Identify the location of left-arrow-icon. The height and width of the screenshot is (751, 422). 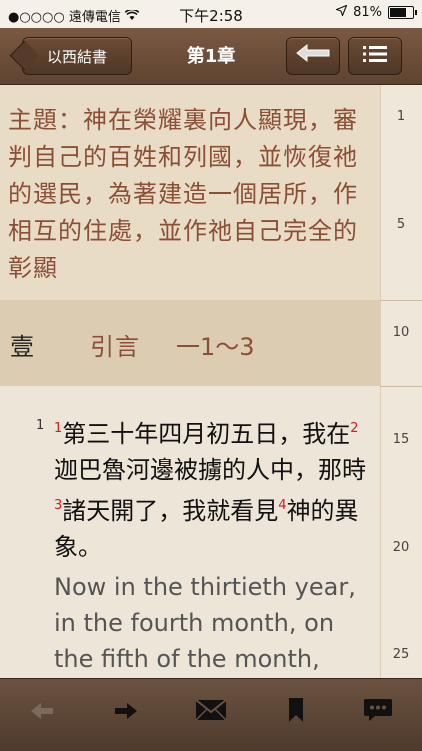
(42, 713).